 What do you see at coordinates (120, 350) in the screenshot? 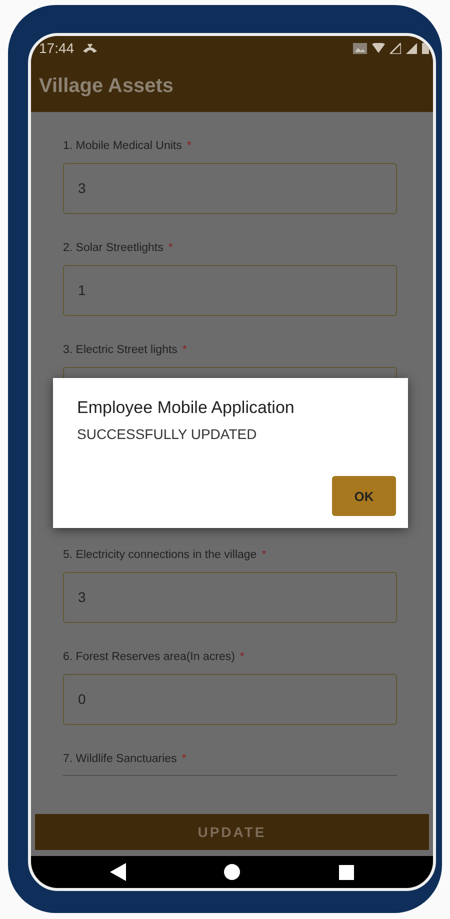
I see `field-label: 3. Electric Street lights` at bounding box center [120, 350].